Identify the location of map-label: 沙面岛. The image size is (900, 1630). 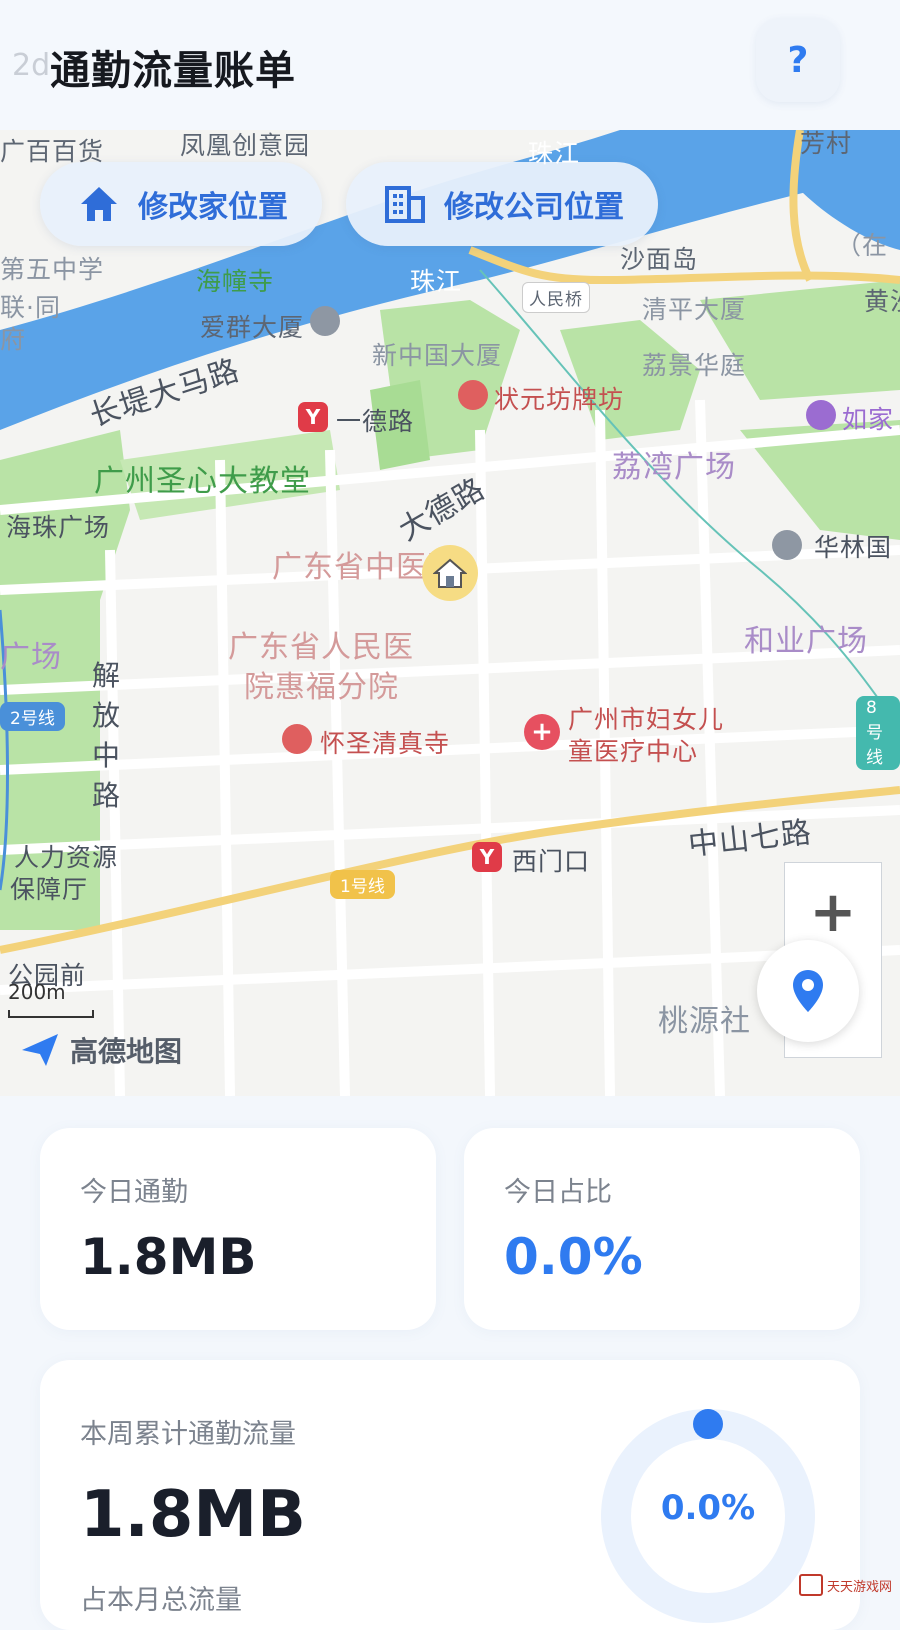
(659, 259).